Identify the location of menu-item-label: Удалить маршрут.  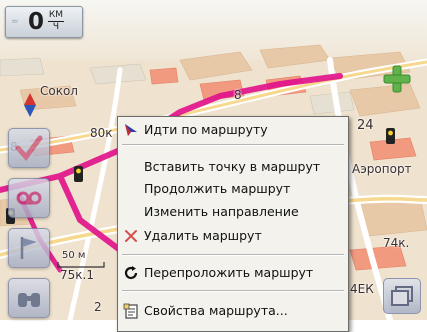
(203, 235).